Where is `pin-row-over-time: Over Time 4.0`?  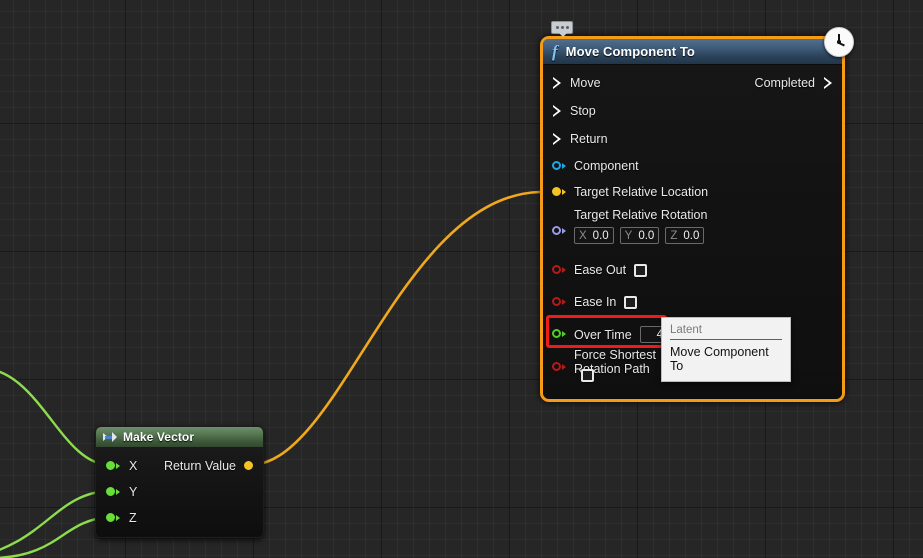
pin-row-over-time: Over Time 4.0 is located at coordinates (615, 334).